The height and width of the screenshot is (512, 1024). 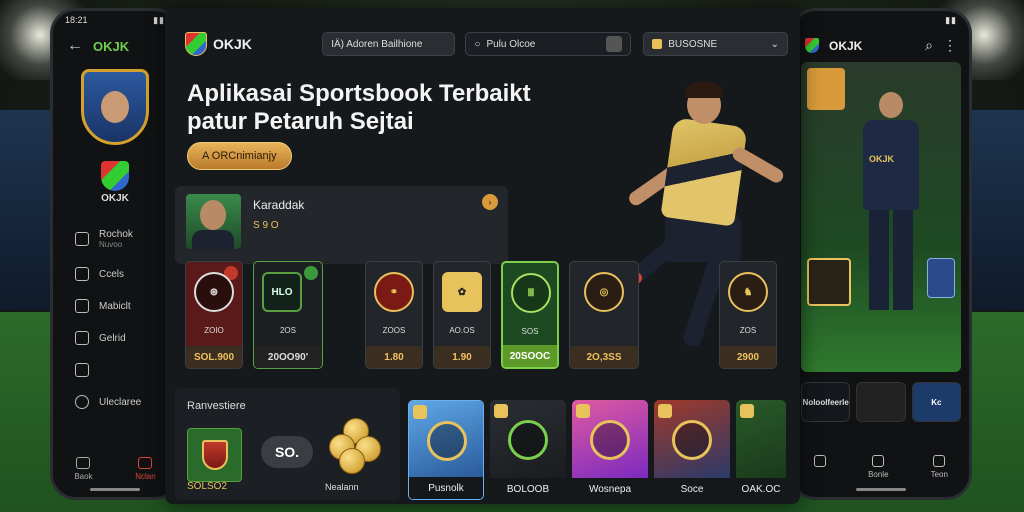 What do you see at coordinates (826, 402) in the screenshot?
I see `promo-tile: Noloolfeerle` at bounding box center [826, 402].